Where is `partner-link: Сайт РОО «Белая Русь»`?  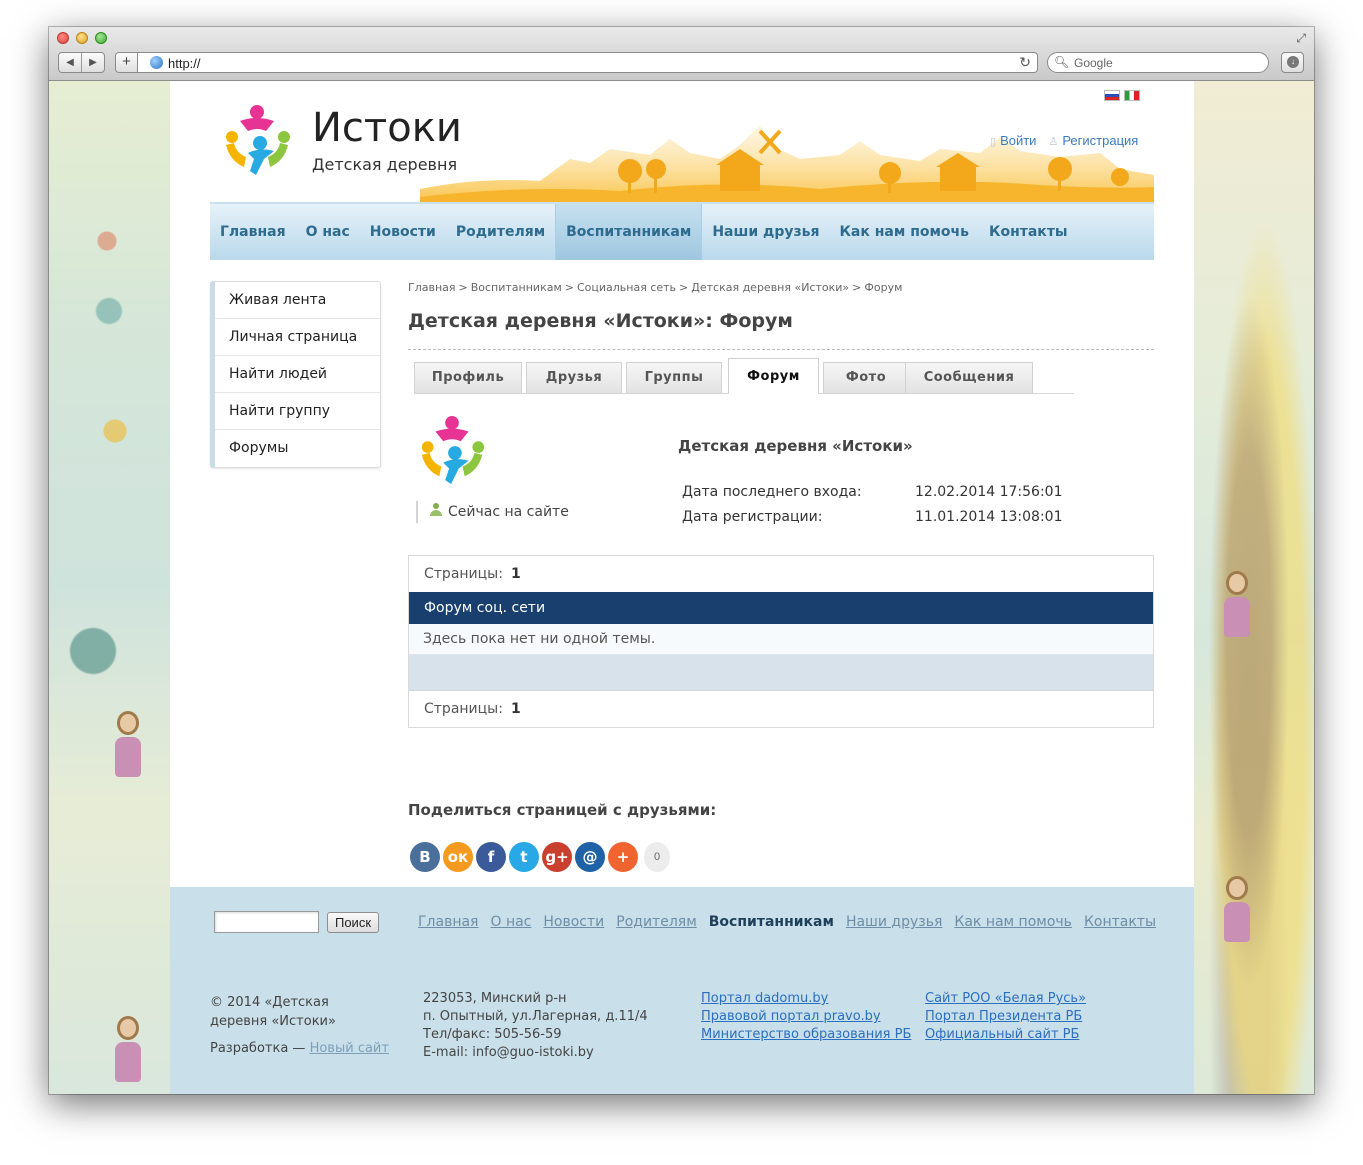 partner-link: Сайт РОО «Белая Русь» is located at coordinates (1005, 999).